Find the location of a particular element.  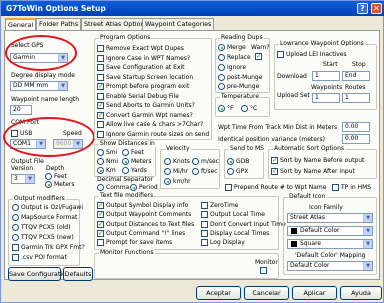

modifier-ttqv-new-radio is located at coordinates (15, 237).